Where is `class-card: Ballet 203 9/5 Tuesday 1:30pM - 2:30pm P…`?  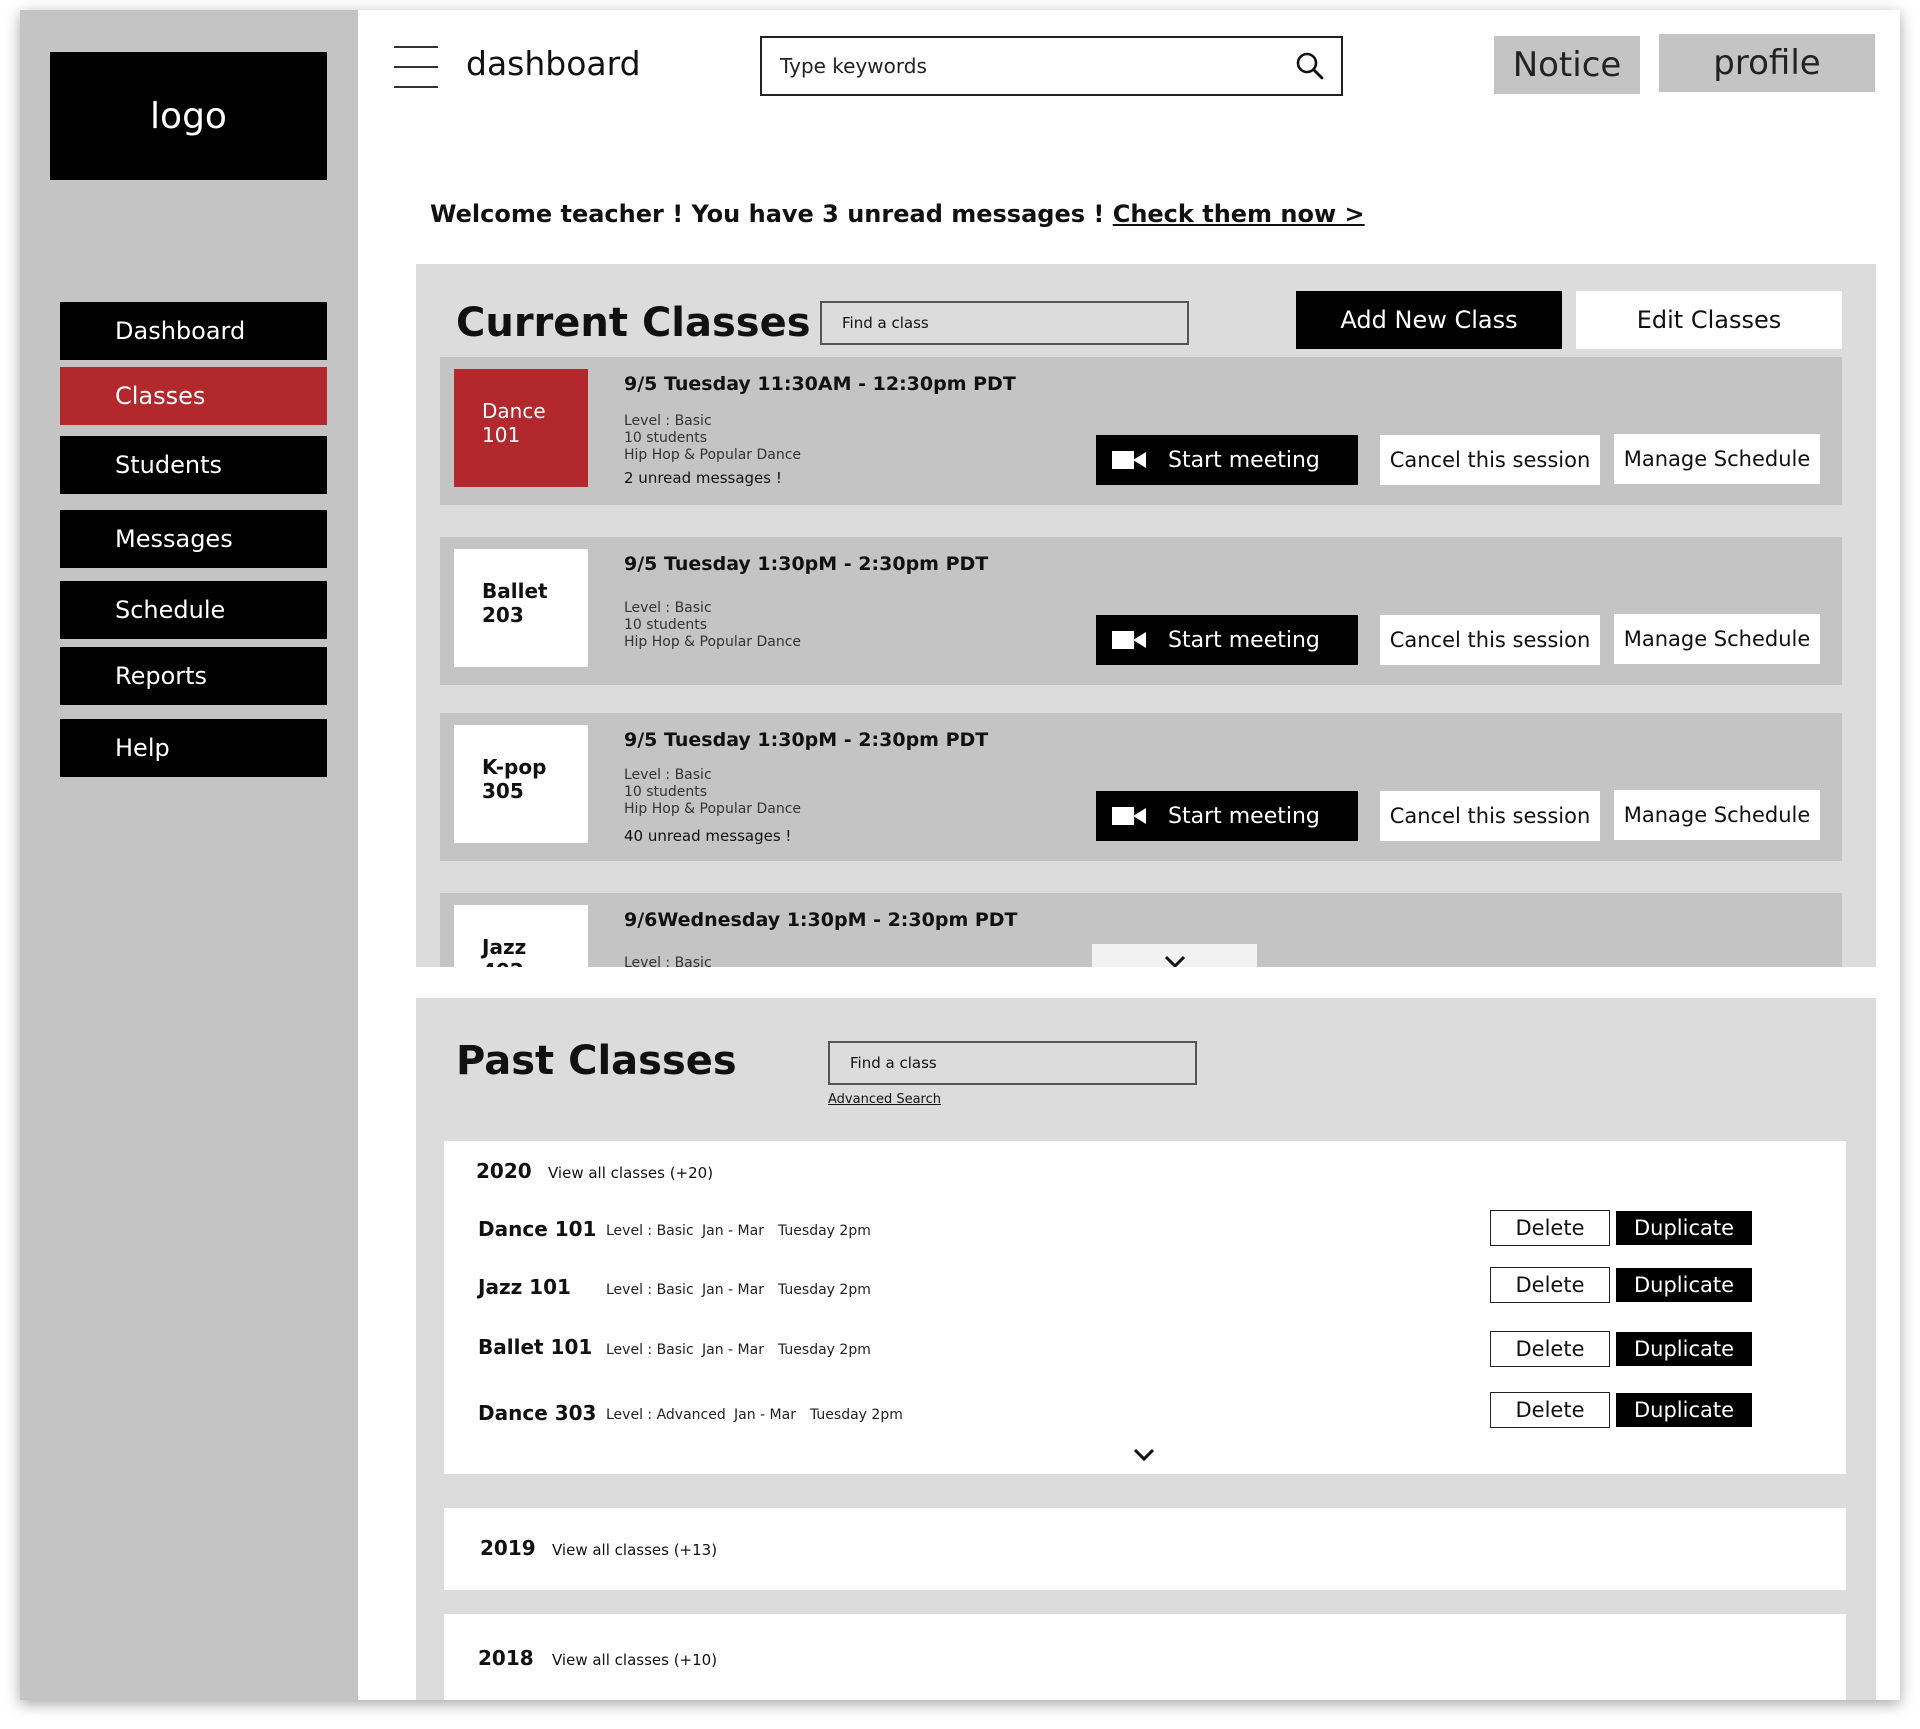
class-card: Ballet 203 9/5 Tuesday 1:30pM - 2:30pm P… is located at coordinates (1141, 611).